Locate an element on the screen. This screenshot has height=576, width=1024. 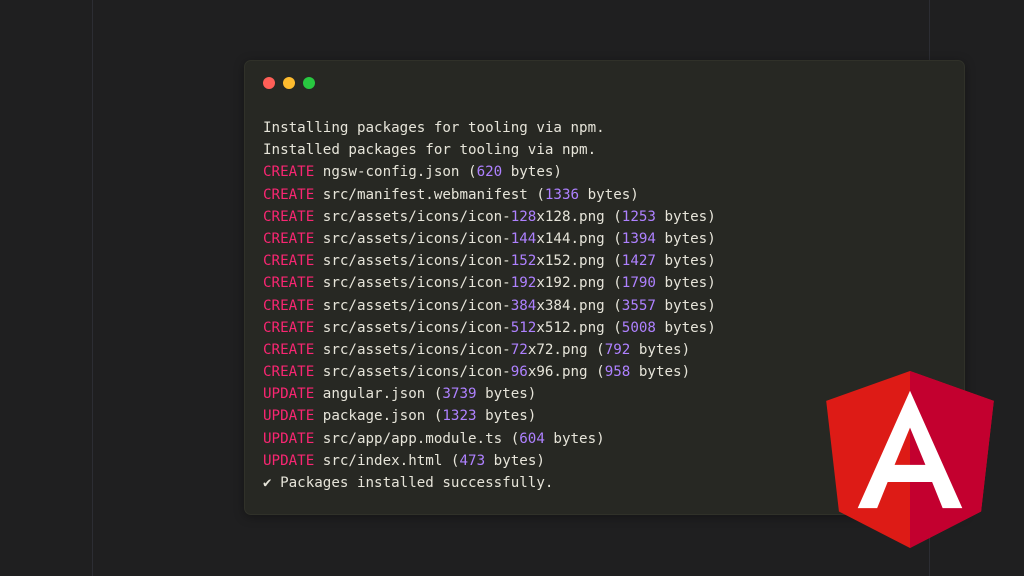
byte-count: 5008 is located at coordinates (638, 327).